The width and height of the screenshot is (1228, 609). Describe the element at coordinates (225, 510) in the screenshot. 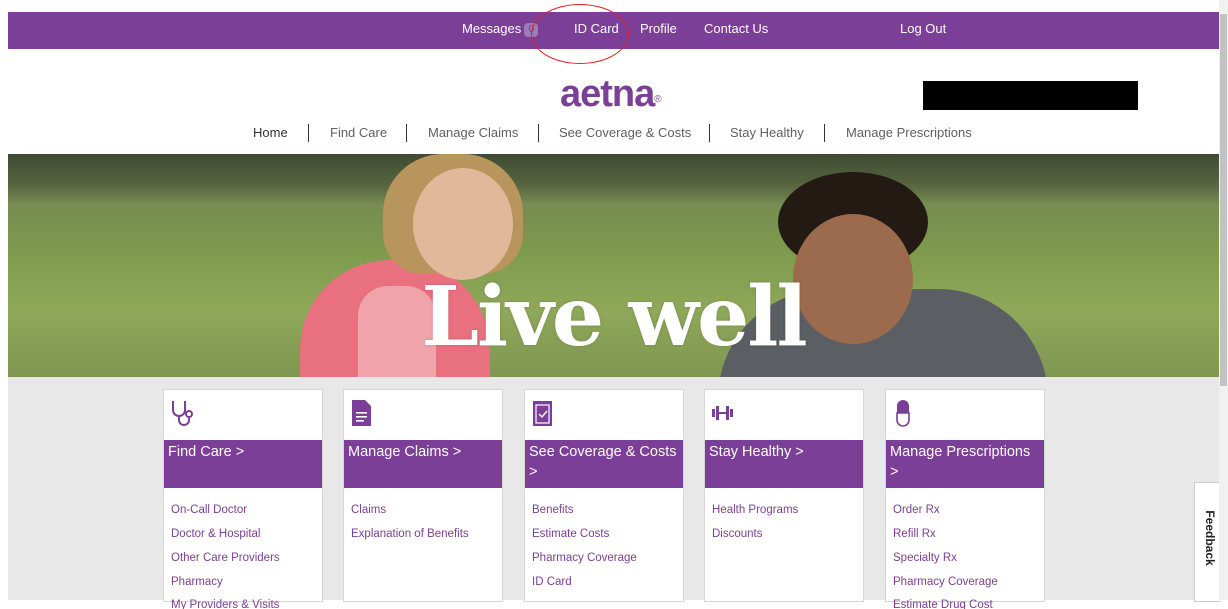

I see `link-on-call-doctor: On-Call Doctor` at that location.